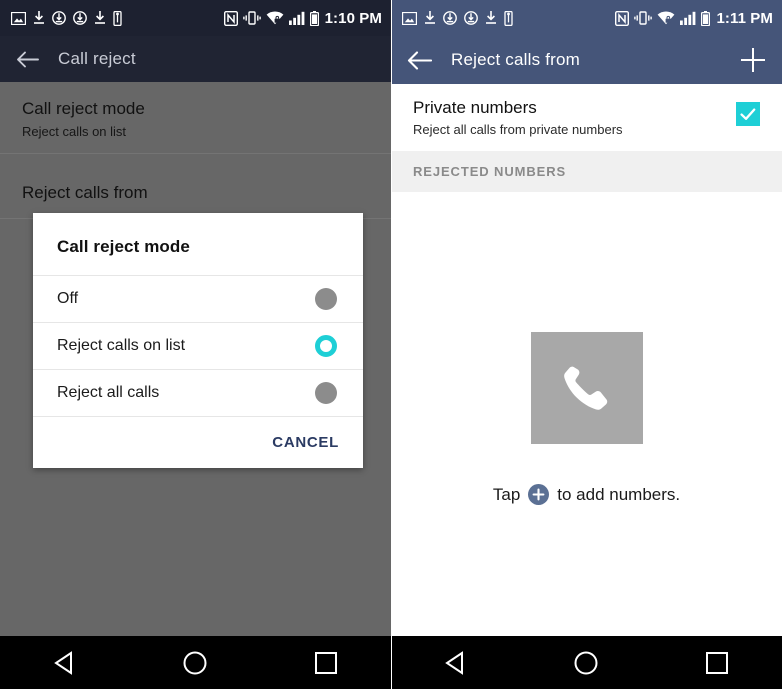 This screenshot has width=782, height=689. I want to click on dialog-title: Call reject mode, so click(123, 246).